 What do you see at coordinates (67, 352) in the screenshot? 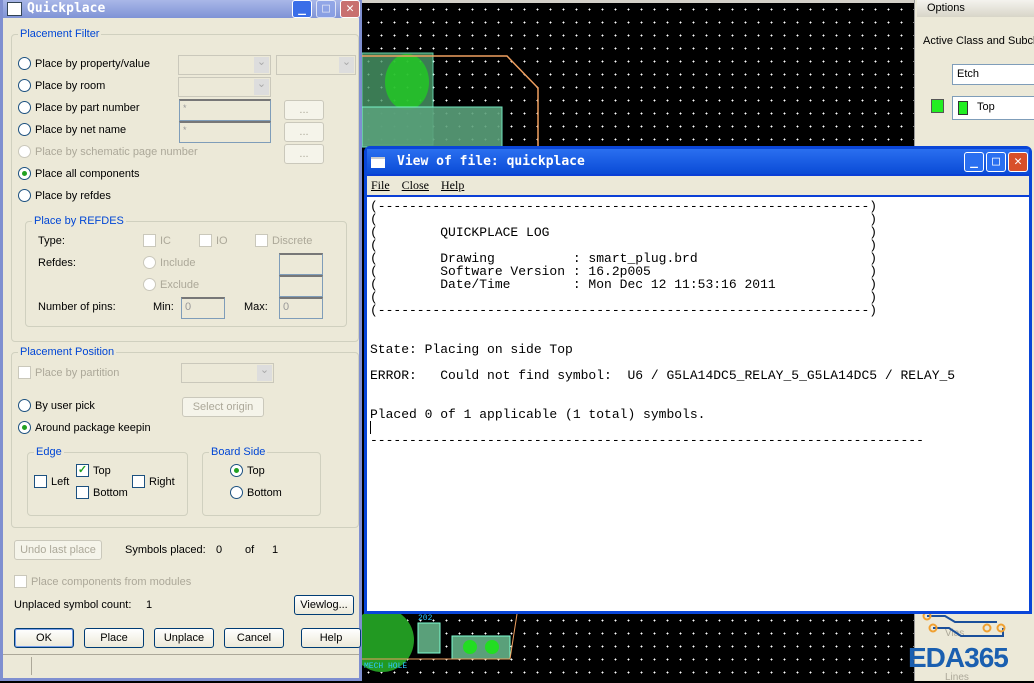
I see `placement-position-legend: Placement Position` at bounding box center [67, 352].